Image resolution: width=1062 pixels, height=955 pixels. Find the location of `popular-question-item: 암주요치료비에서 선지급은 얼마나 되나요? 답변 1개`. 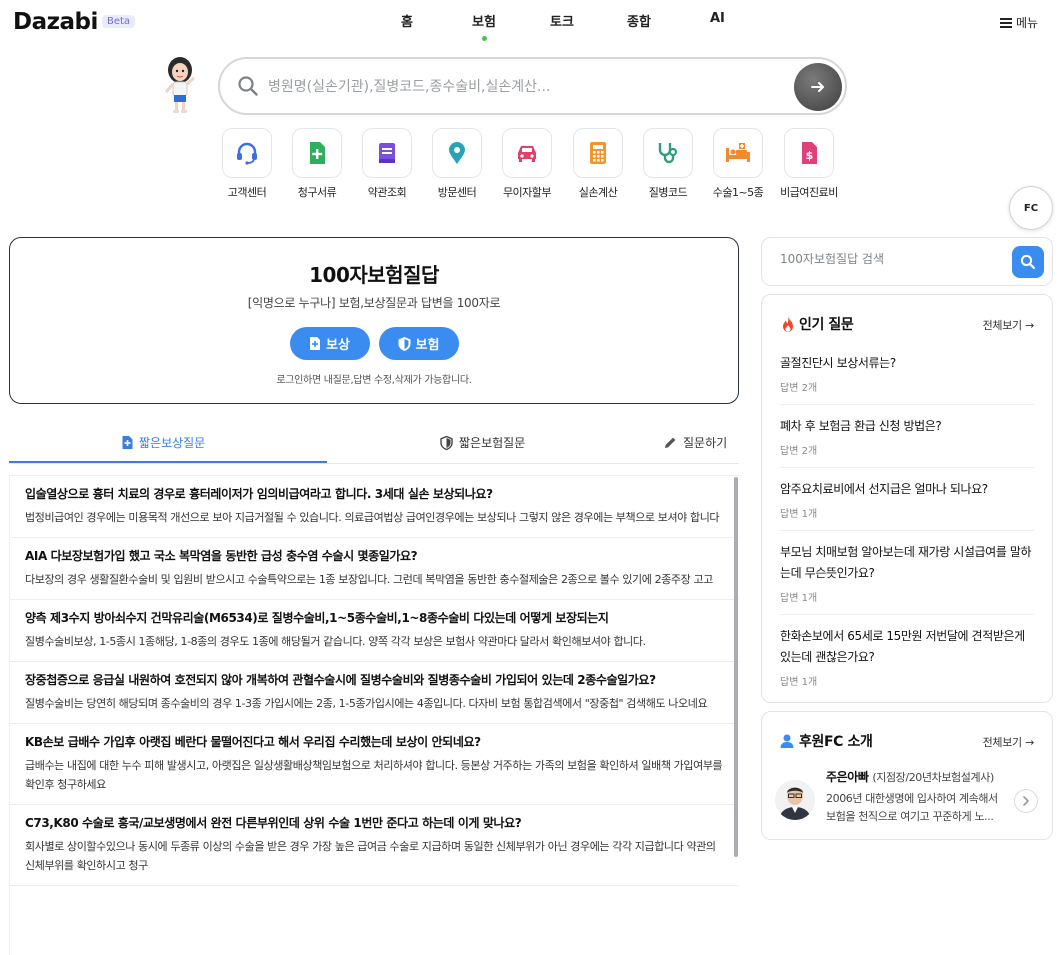

popular-question-item: 암주요치료비에서 선지급은 얼마나 되나요? 답변 1개 is located at coordinates (907, 499).